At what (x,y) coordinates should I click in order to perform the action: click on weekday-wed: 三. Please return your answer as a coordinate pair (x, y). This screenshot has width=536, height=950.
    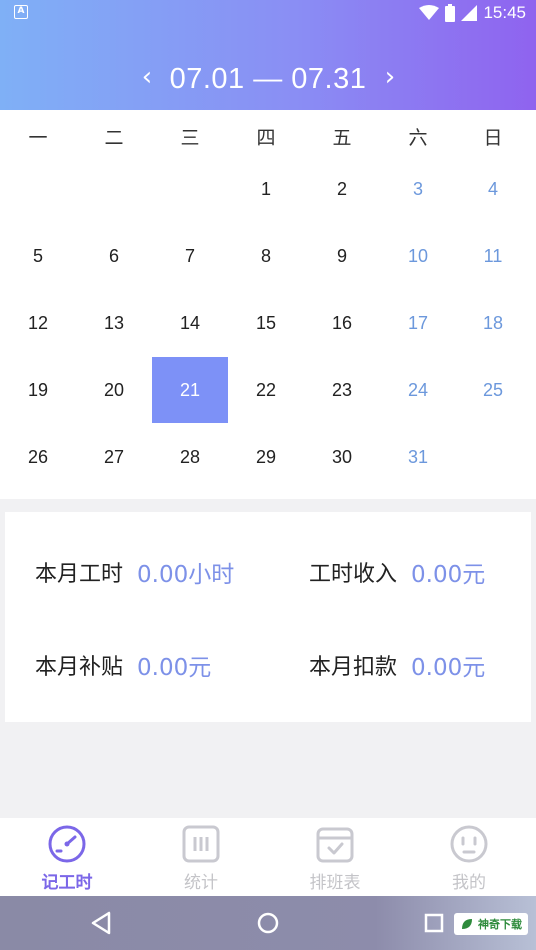
    Looking at the image, I should click on (190, 138).